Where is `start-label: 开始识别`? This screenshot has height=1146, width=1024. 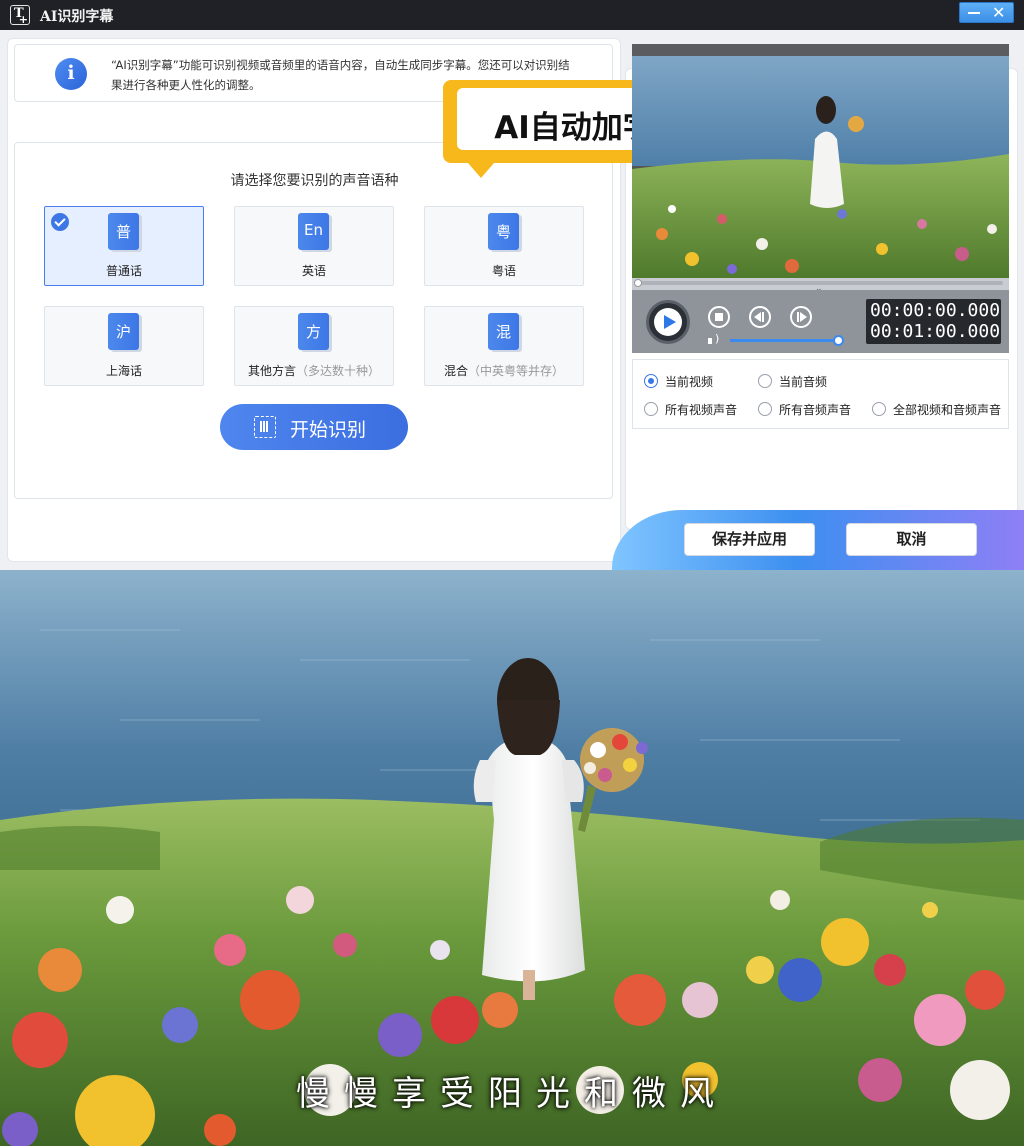
start-label: 开始识别 is located at coordinates (328, 430).